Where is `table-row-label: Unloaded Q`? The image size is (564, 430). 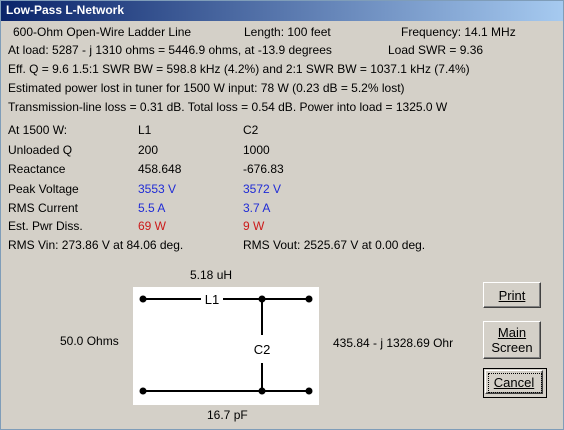
table-row-label: Unloaded Q is located at coordinates (40, 150).